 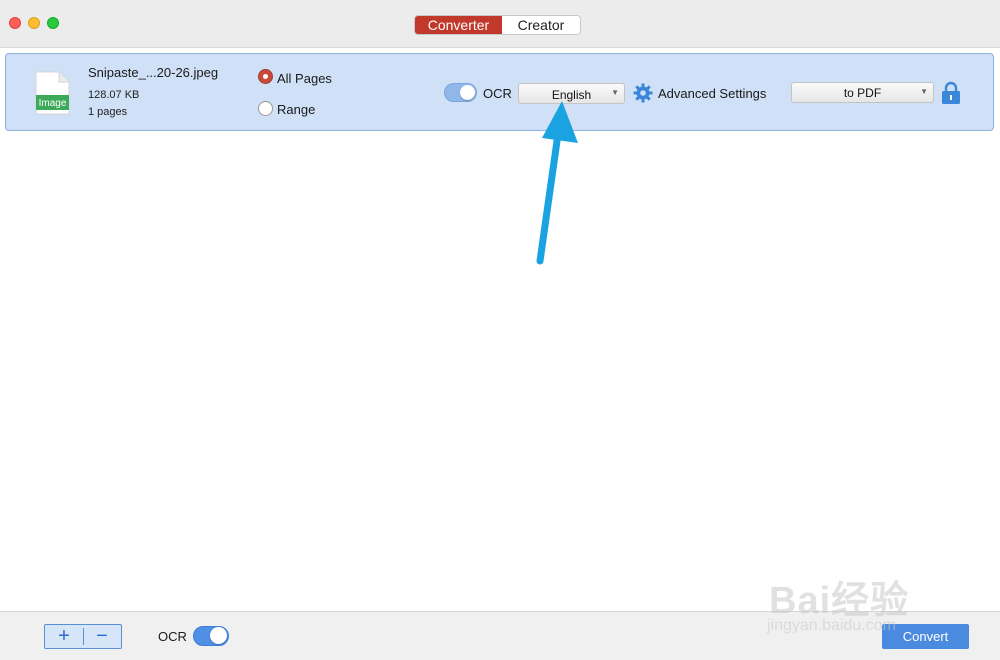 What do you see at coordinates (114, 95) in the screenshot?
I see `file-size: 128.07 KB` at bounding box center [114, 95].